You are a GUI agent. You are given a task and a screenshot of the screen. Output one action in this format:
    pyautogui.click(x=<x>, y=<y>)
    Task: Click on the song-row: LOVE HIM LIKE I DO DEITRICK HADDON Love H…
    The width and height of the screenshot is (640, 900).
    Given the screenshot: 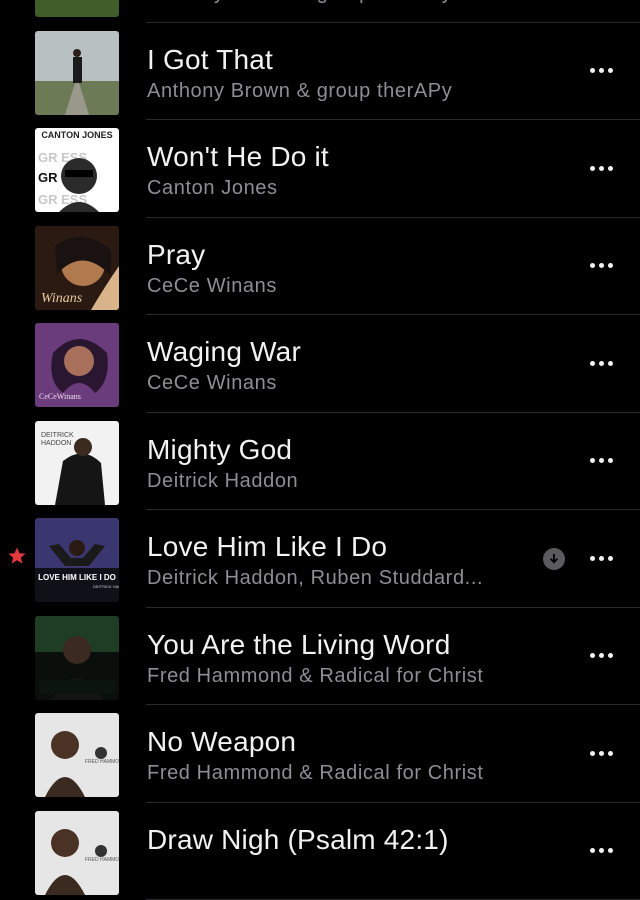 What is the action you would take?
    pyautogui.click(x=320, y=559)
    